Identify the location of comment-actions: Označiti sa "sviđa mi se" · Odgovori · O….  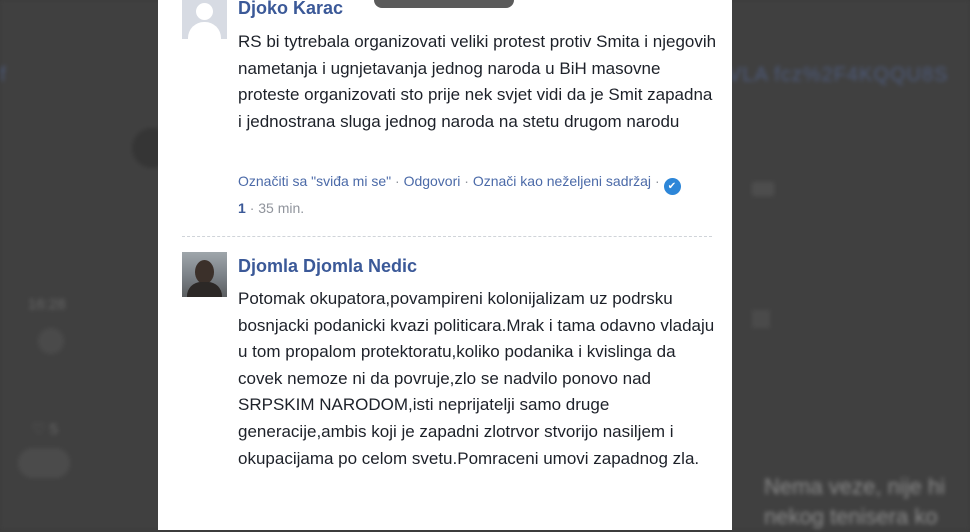
(463, 194).